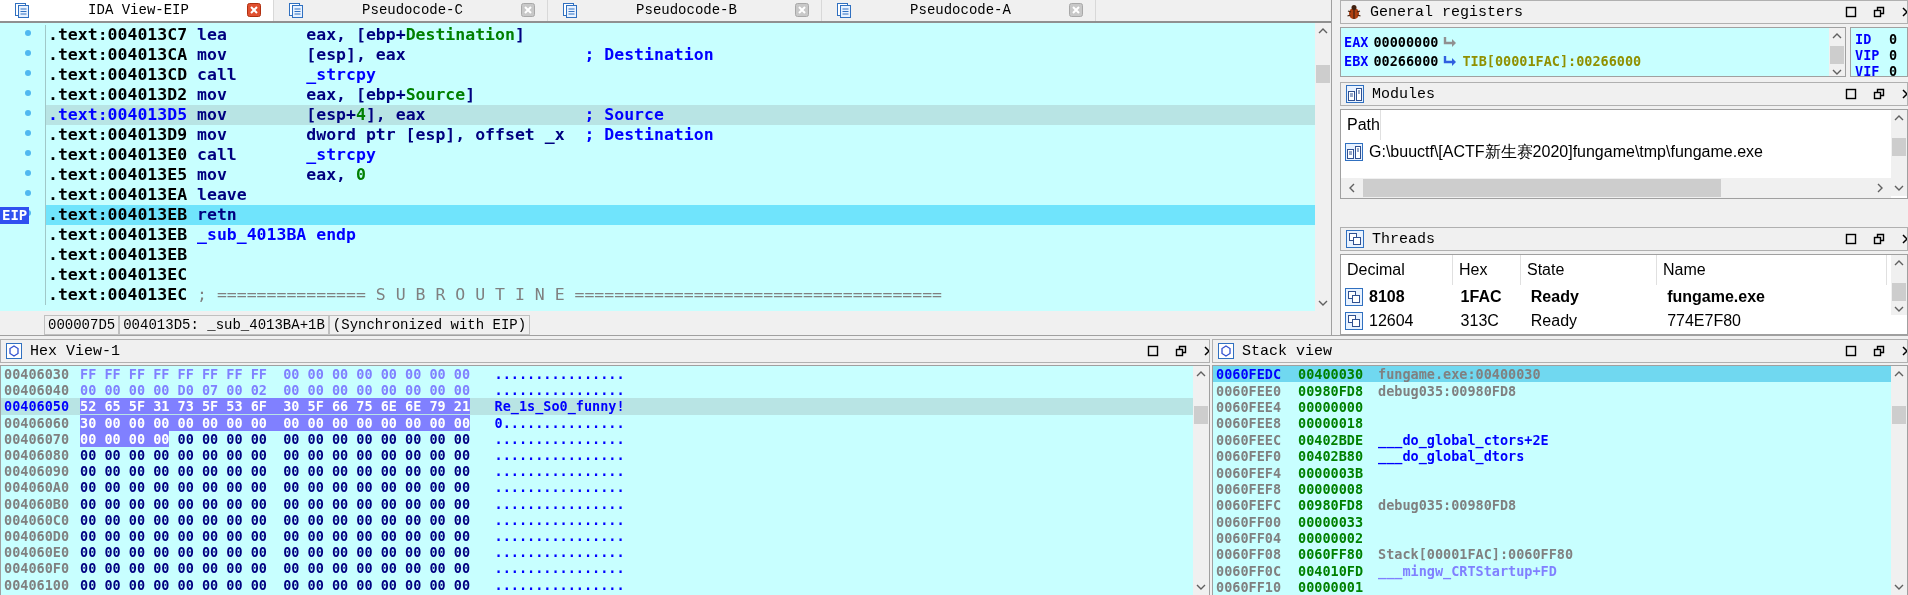  I want to click on code-line: .text:004013EA leave, so click(680, 194).